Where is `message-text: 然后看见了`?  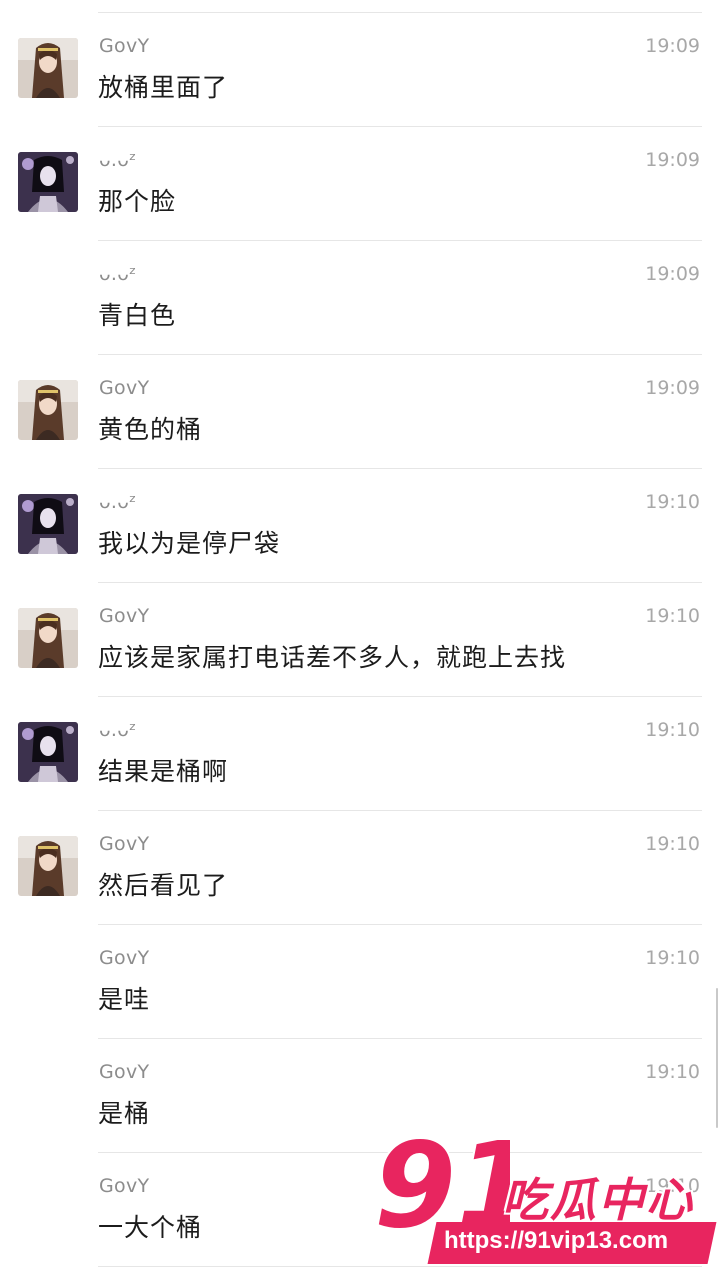
message-text: 然后看见了 is located at coordinates (163, 885).